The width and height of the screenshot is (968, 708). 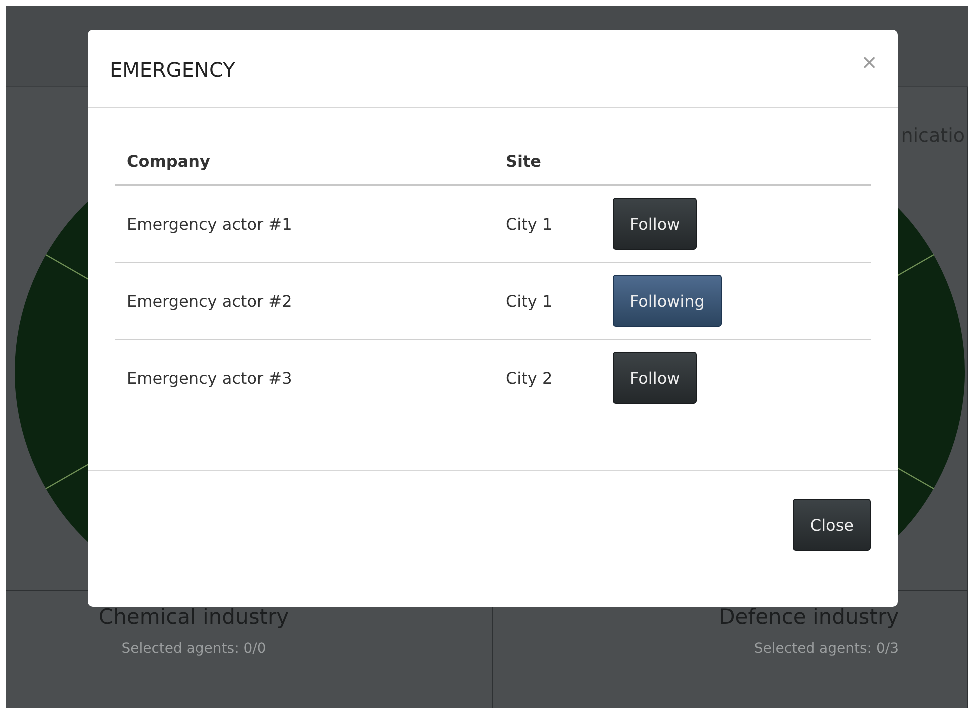 I want to click on column-header: Site, so click(x=547, y=161).